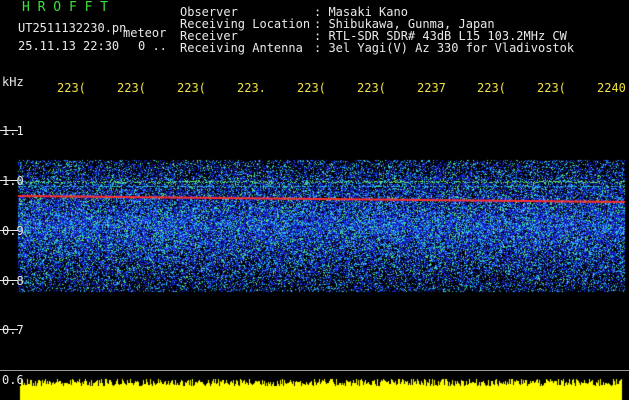 This screenshot has height=400, width=629. I want to click on datetime-label: 25.11.13 22:30, so click(69, 46).